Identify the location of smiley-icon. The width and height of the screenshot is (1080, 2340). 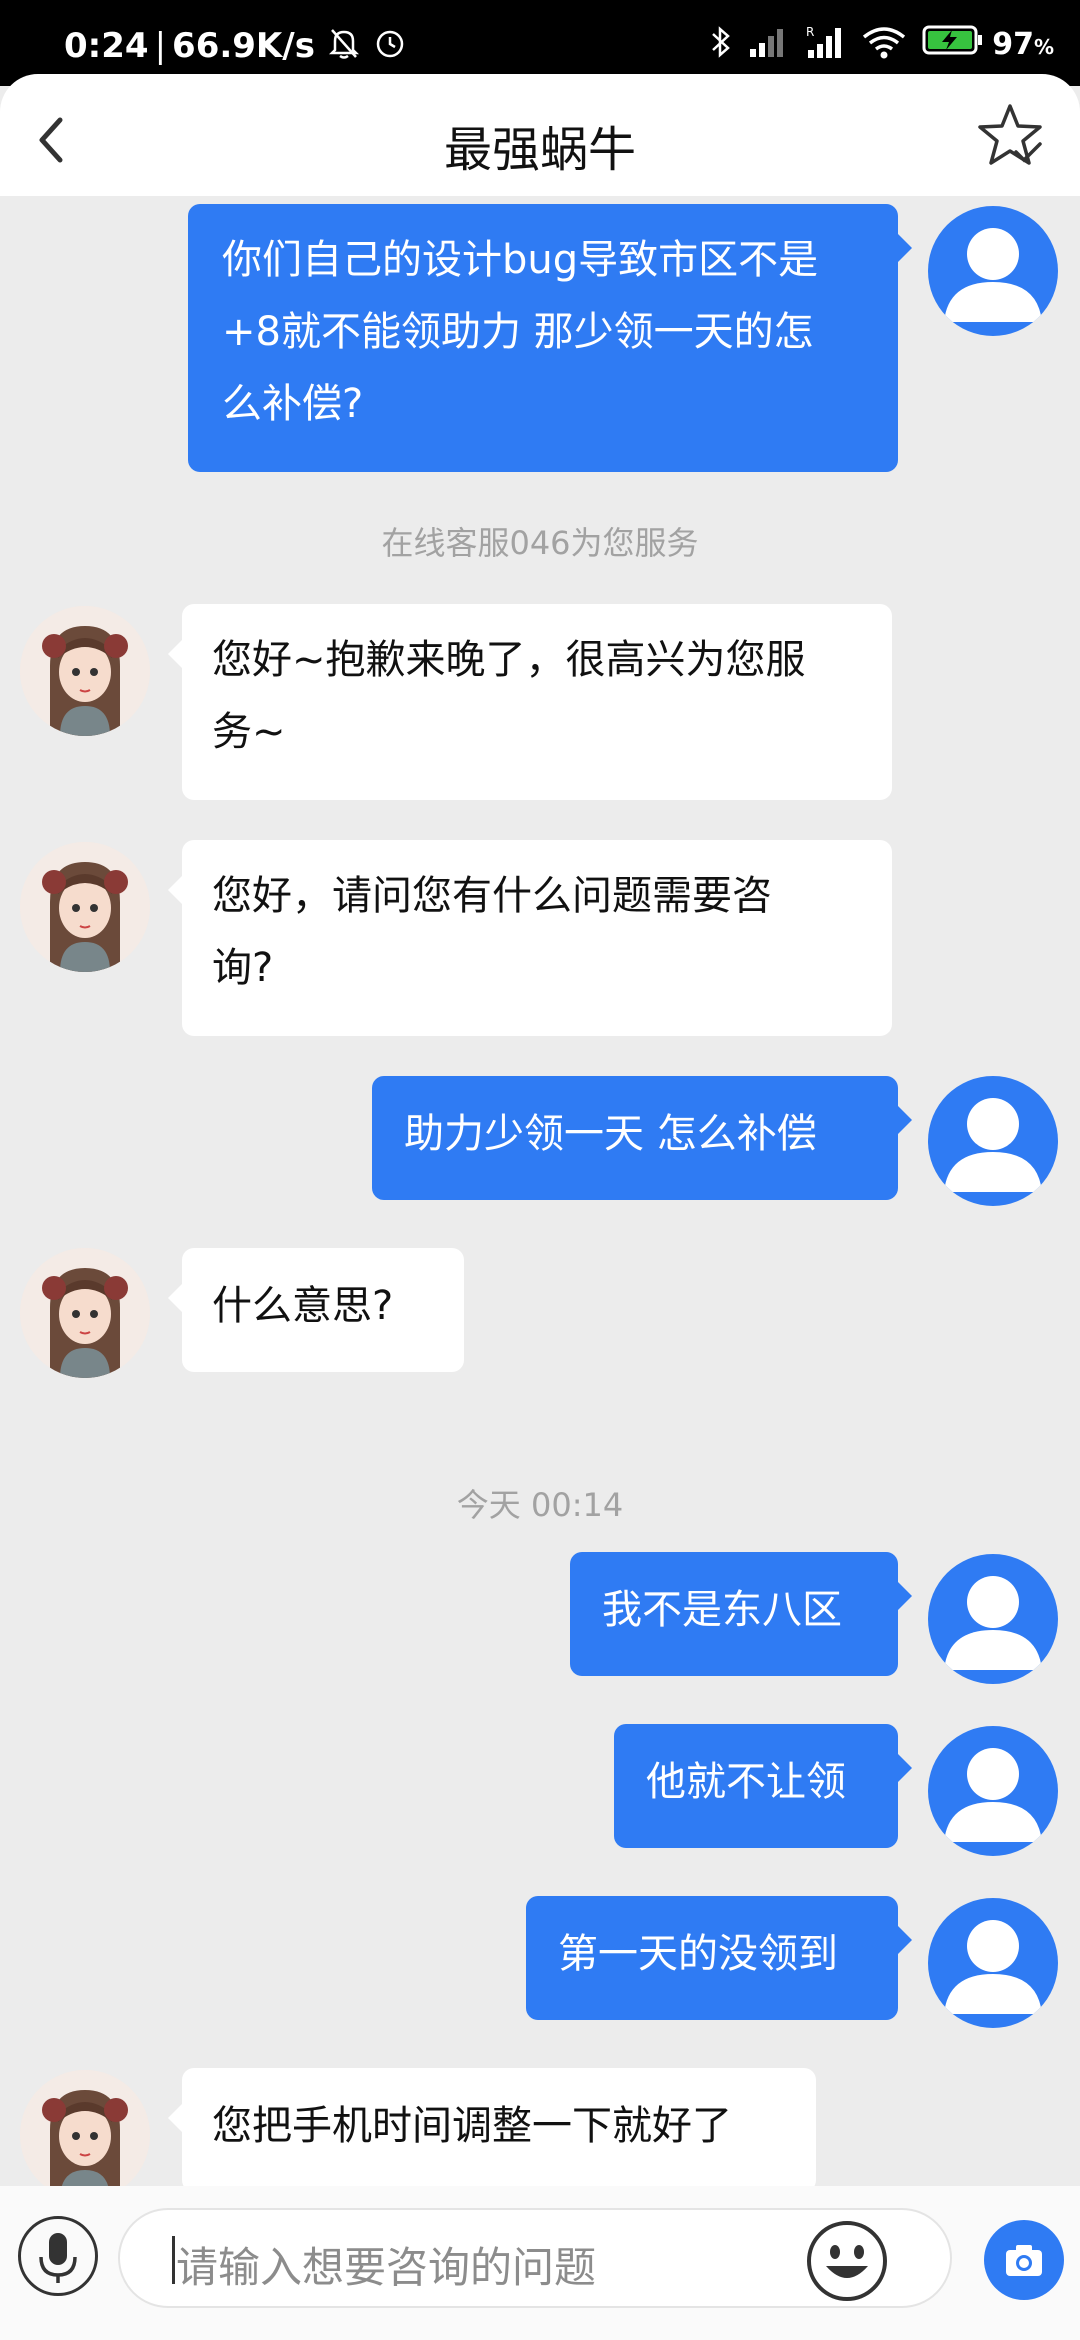
(847, 2261).